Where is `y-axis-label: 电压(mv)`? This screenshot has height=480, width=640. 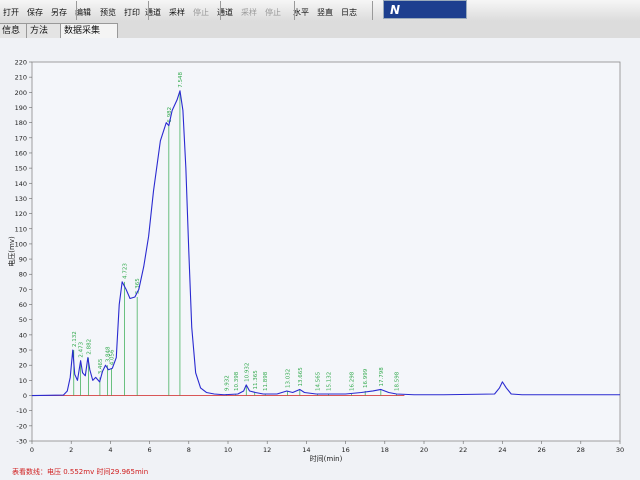 y-axis-label: 电压(mv) is located at coordinates (11, 251).